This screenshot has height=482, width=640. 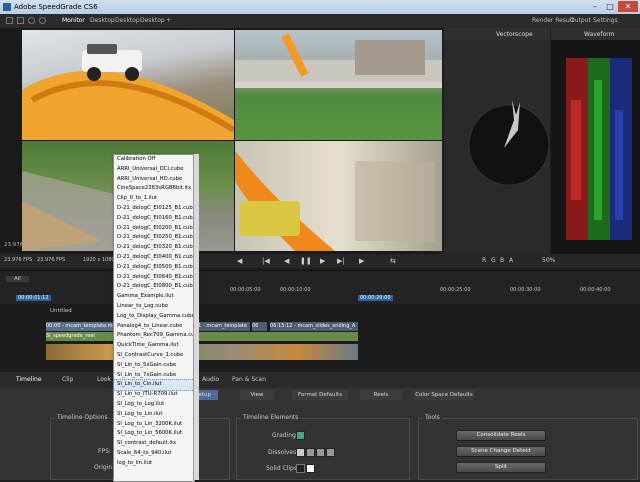 I want to click on lut-option: SI_Log_to_Log.ilut, so click(x=154, y=405).